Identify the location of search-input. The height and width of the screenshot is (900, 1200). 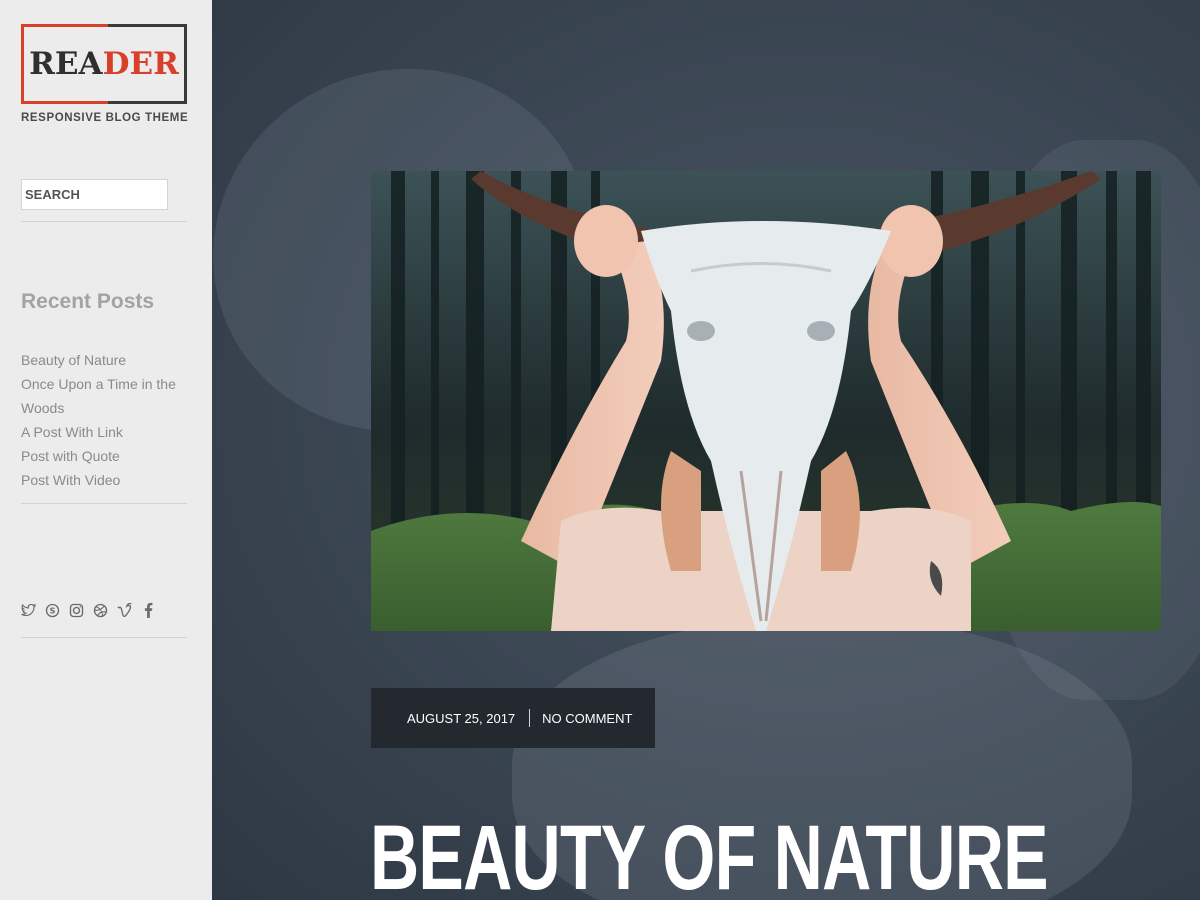
(94, 194).